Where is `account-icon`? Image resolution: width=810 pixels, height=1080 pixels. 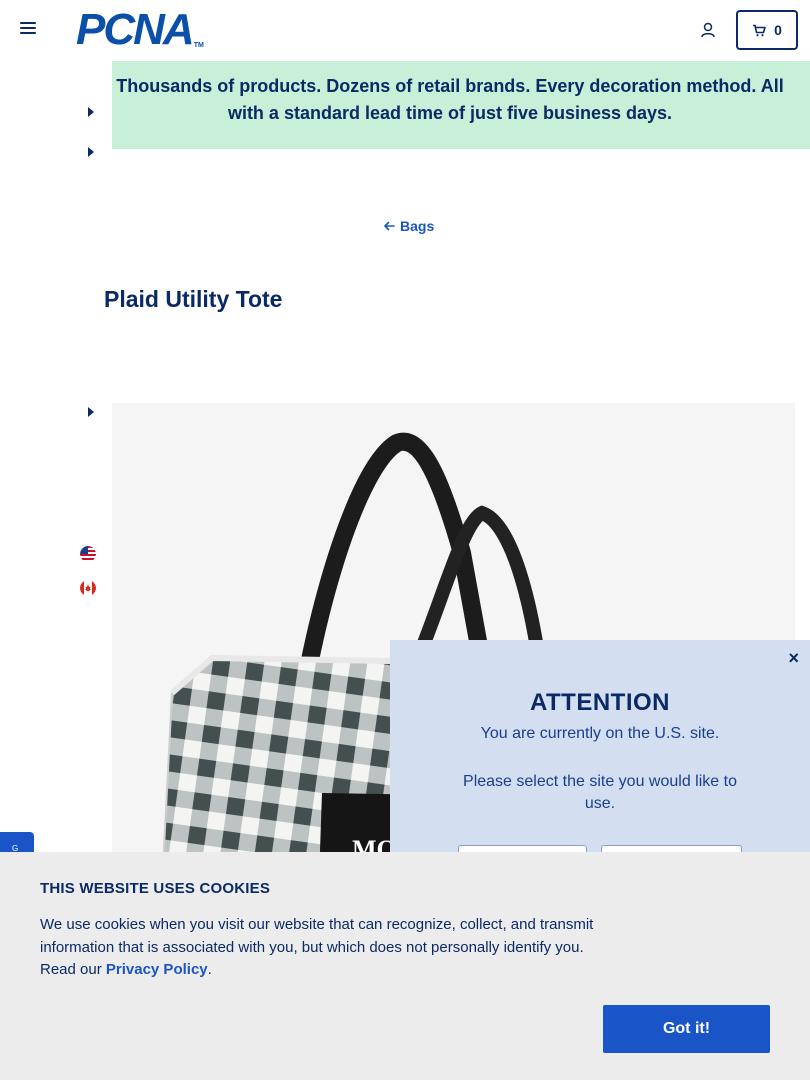 account-icon is located at coordinates (708, 30).